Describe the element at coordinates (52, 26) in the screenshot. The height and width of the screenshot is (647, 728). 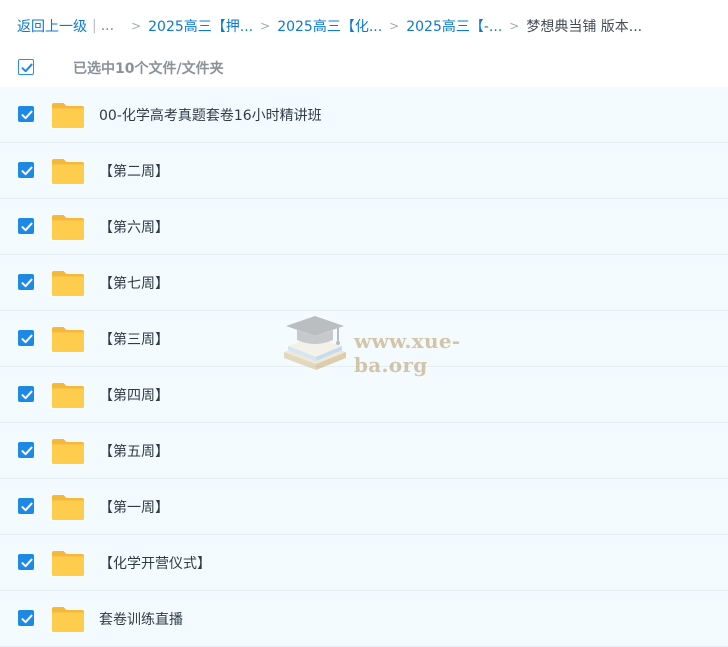
I see `back-link: 返回上一级` at that location.